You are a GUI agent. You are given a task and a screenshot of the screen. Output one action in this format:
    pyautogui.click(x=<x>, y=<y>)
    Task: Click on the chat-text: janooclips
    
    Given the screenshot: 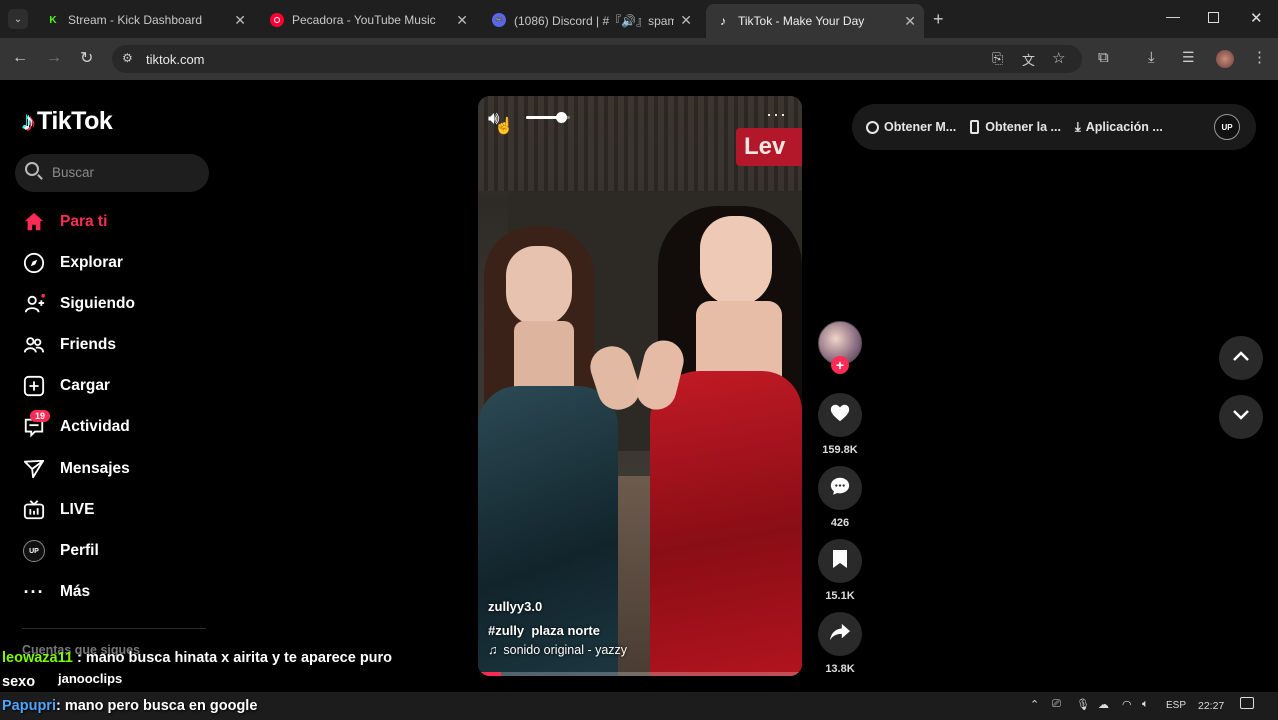 What is the action you would take?
    pyautogui.click(x=90, y=678)
    